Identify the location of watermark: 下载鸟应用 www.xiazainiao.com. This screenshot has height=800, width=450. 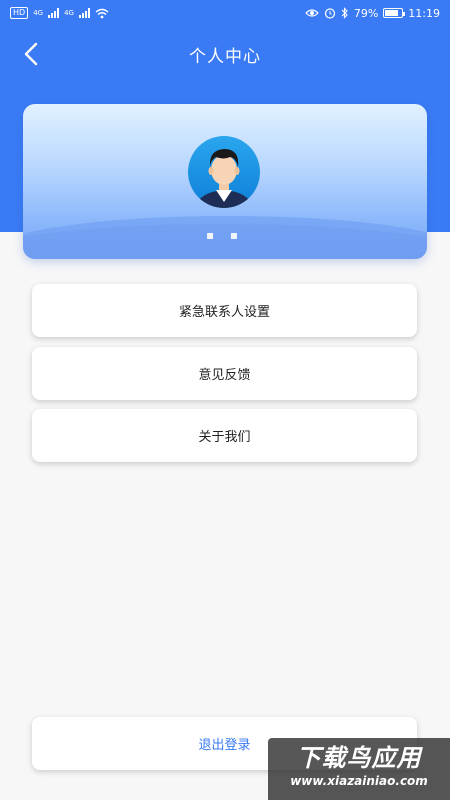
(359, 769).